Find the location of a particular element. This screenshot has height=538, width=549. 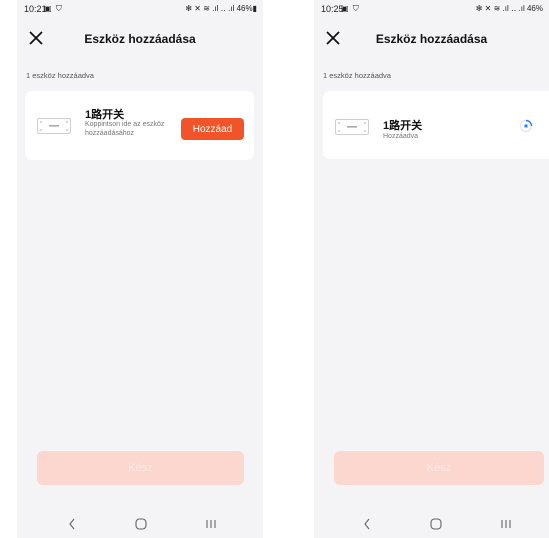

loading-spinner-icon is located at coordinates (526, 126).